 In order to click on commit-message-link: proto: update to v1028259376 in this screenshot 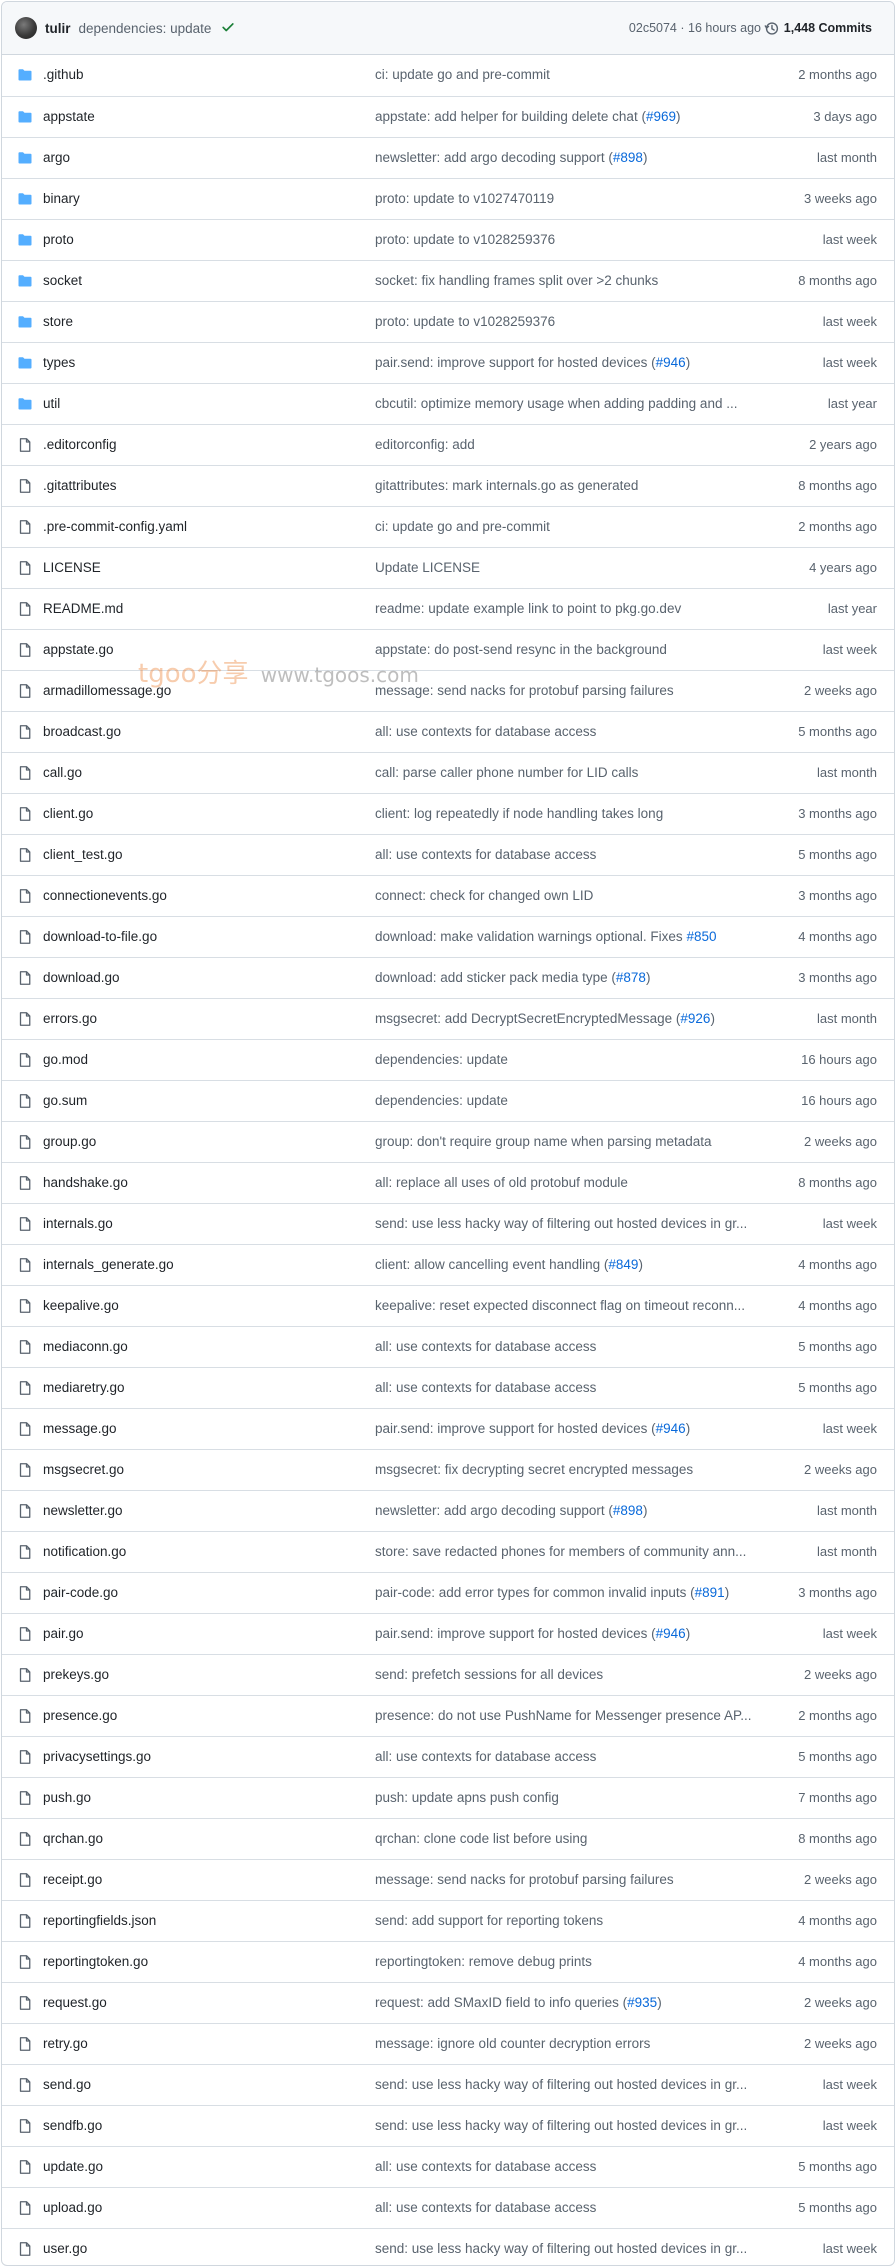, I will do `click(567, 322)`.